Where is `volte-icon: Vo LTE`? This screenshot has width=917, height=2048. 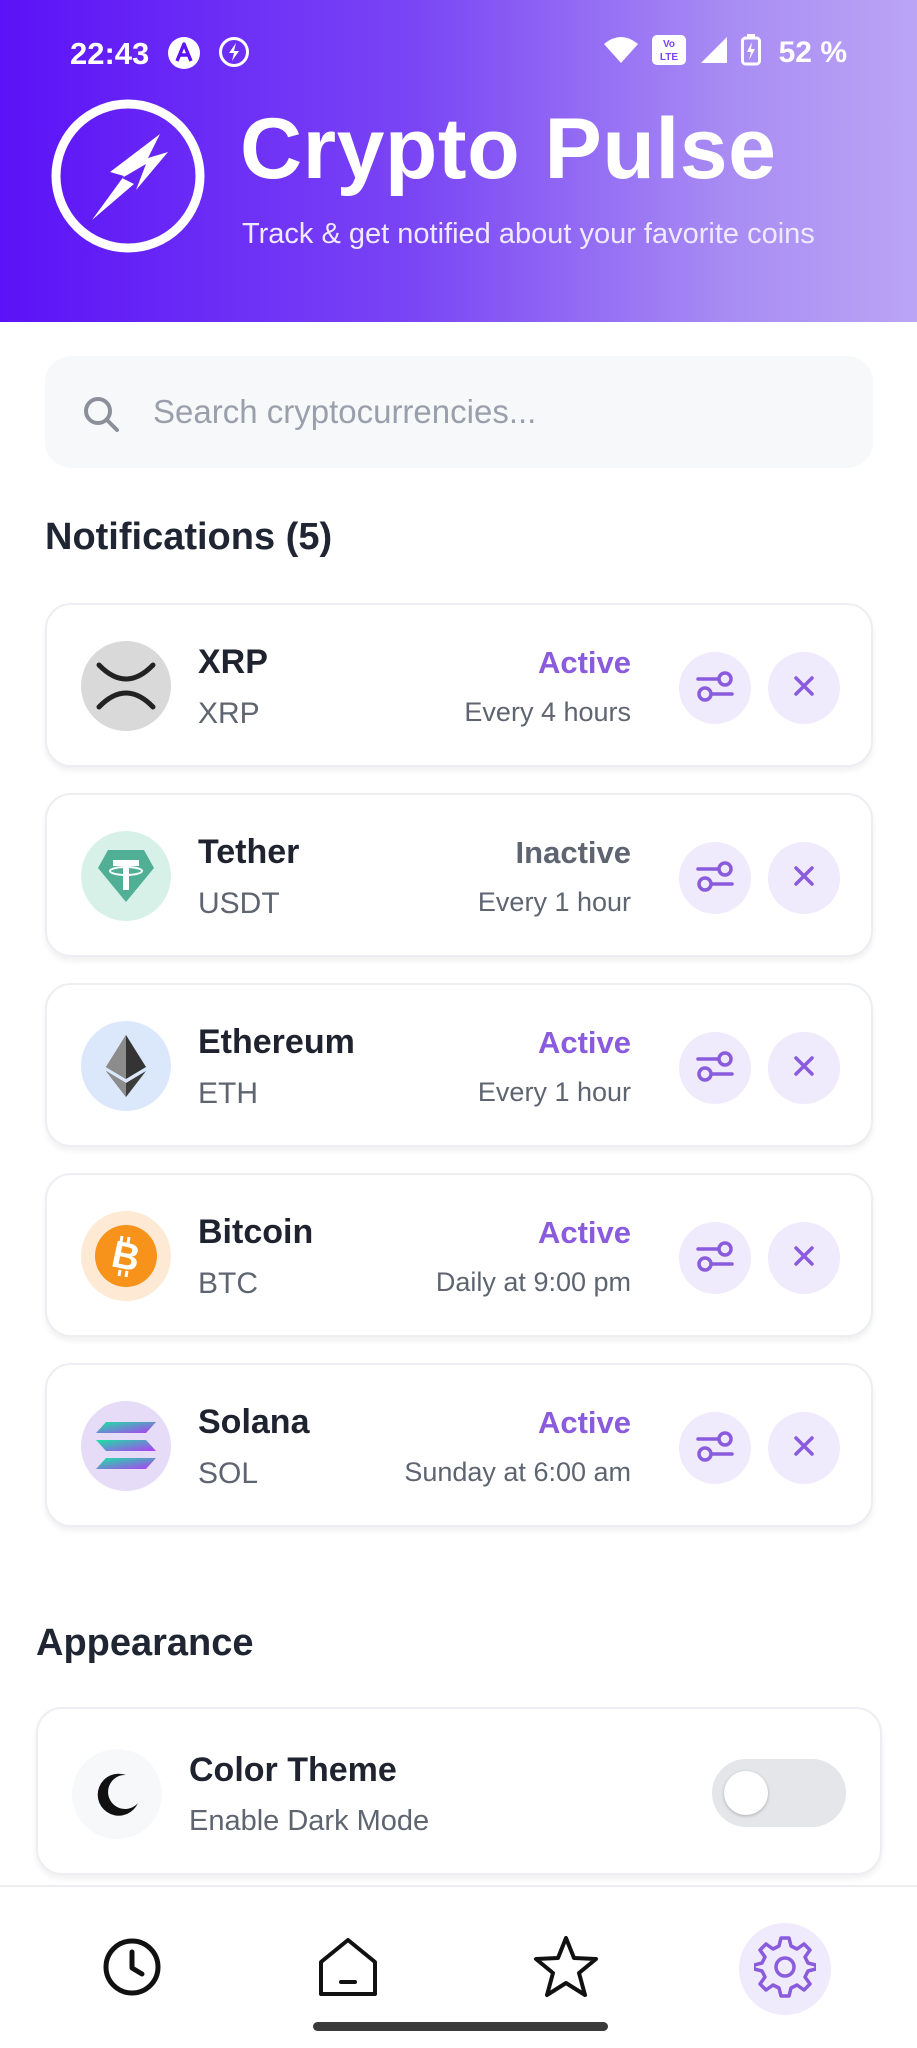 volte-icon: Vo LTE is located at coordinates (669, 52).